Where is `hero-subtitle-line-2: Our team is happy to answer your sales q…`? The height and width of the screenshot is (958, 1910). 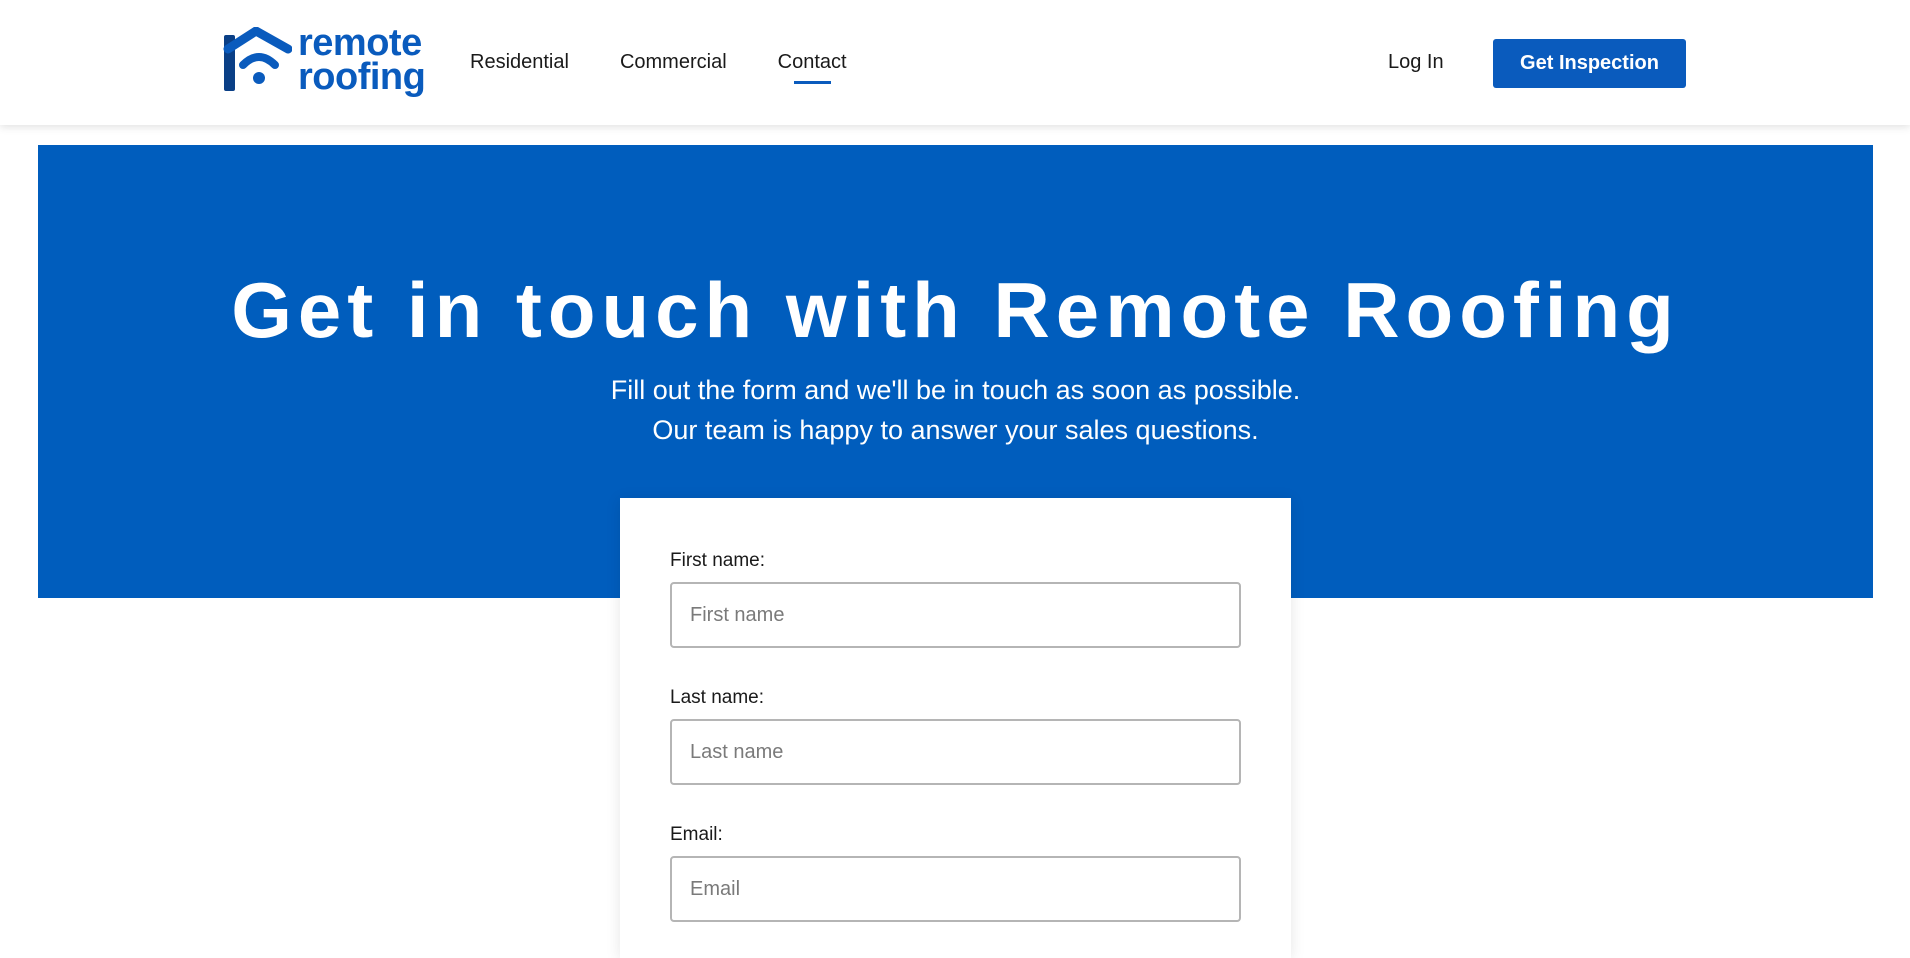
hero-subtitle-line-2: Our team is happy to answer your sales q… is located at coordinates (955, 430).